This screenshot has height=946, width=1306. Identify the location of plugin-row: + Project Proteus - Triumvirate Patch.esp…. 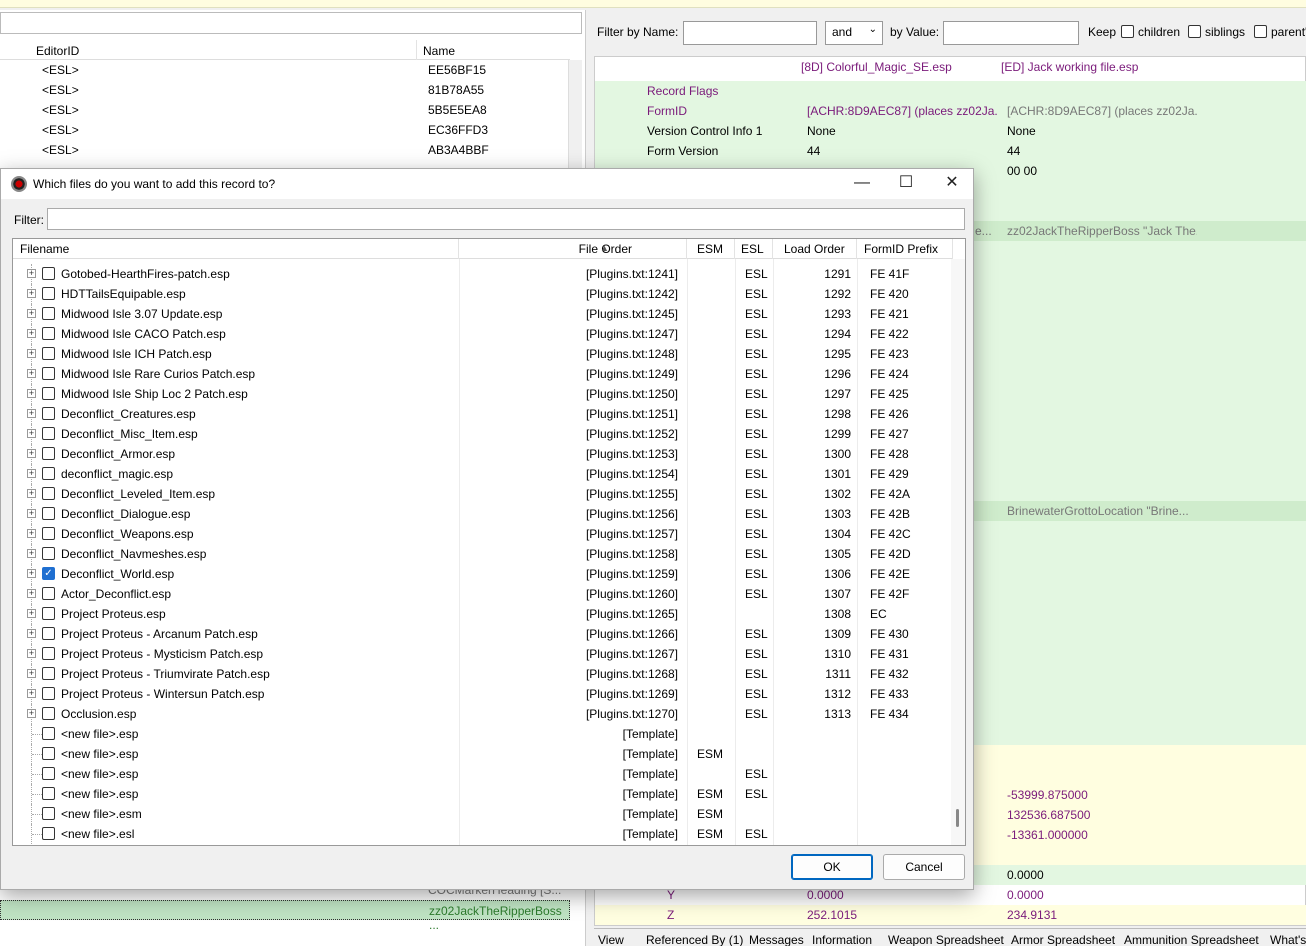
(483, 674).